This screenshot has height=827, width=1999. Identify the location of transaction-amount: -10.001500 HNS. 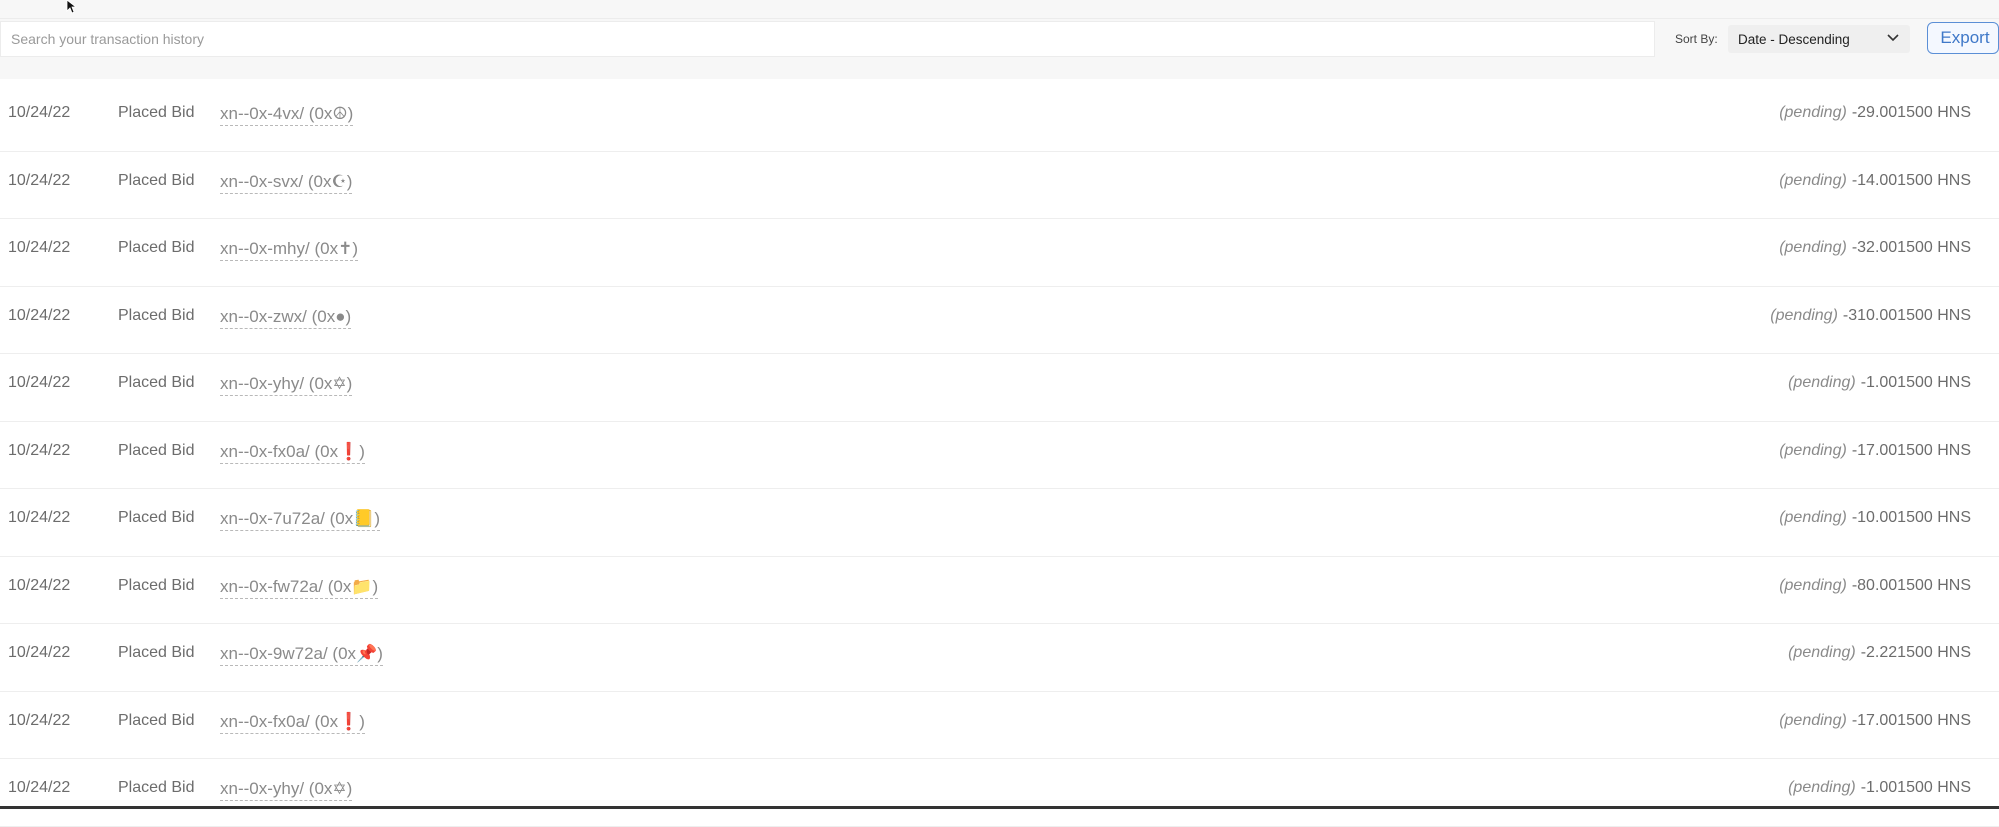
(1911, 517).